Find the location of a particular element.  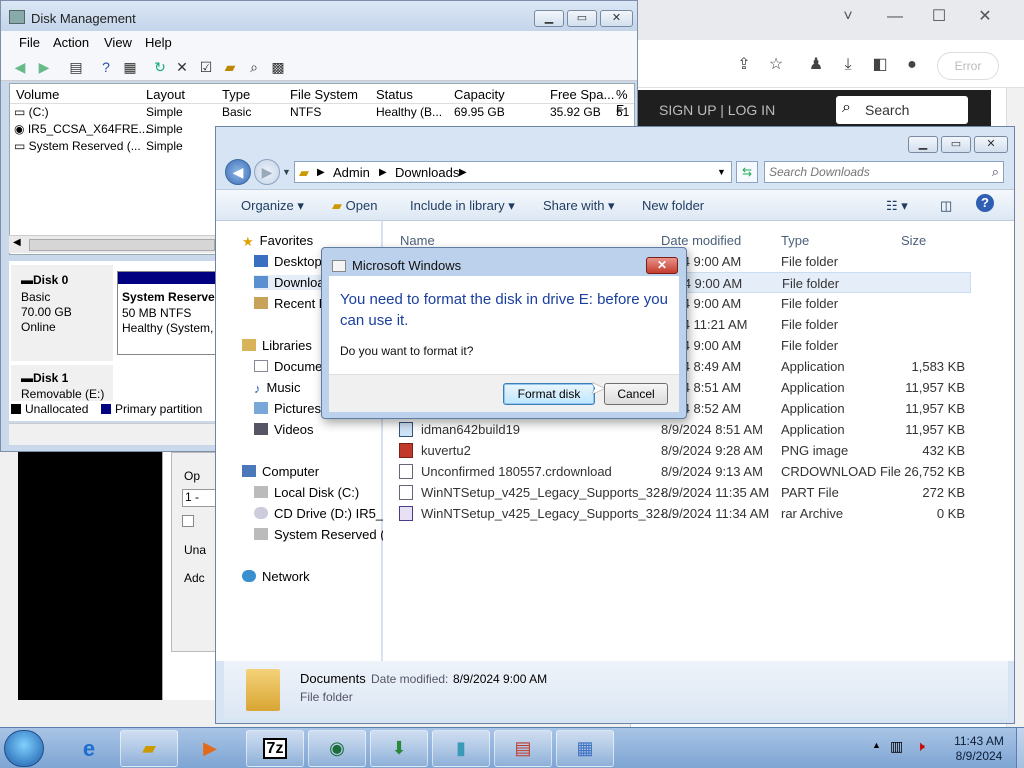

nav-documents: Docume is located at coordinates (288, 366).